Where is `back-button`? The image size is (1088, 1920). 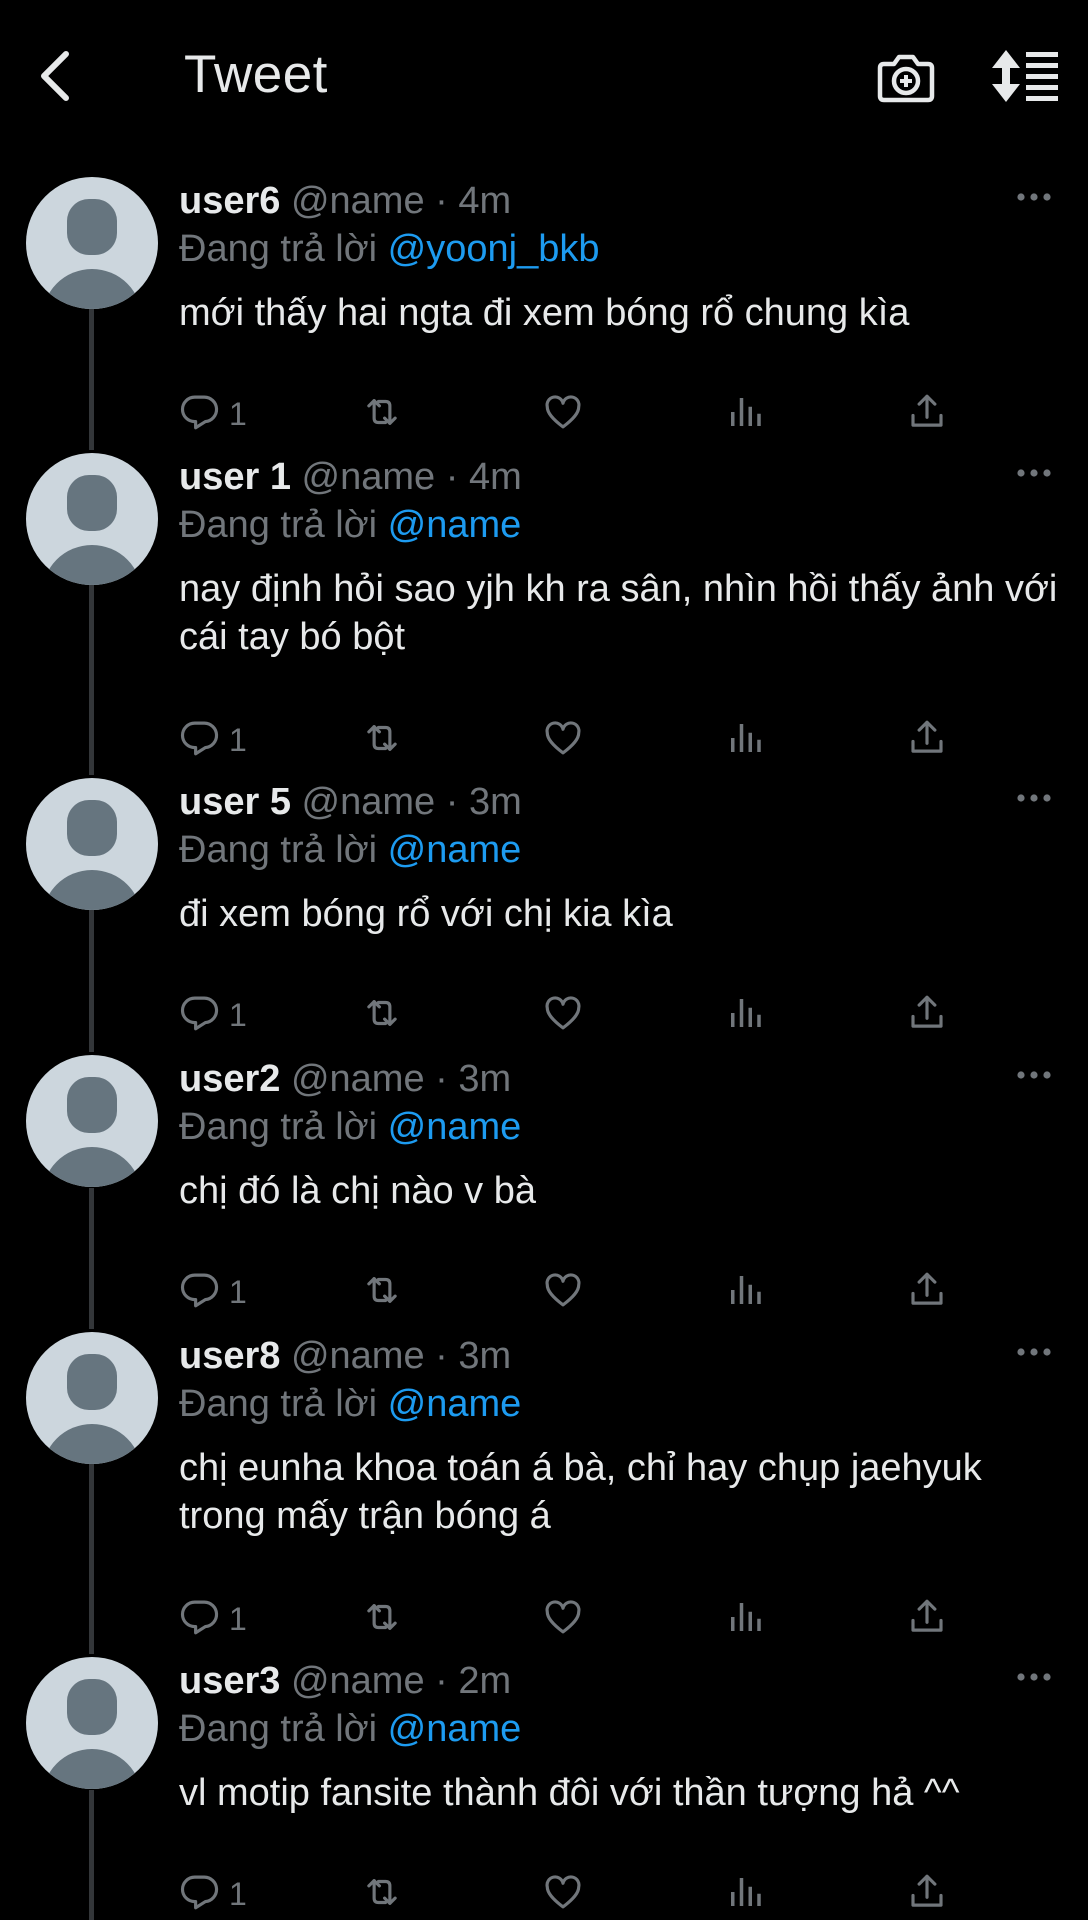
back-button is located at coordinates (56, 76).